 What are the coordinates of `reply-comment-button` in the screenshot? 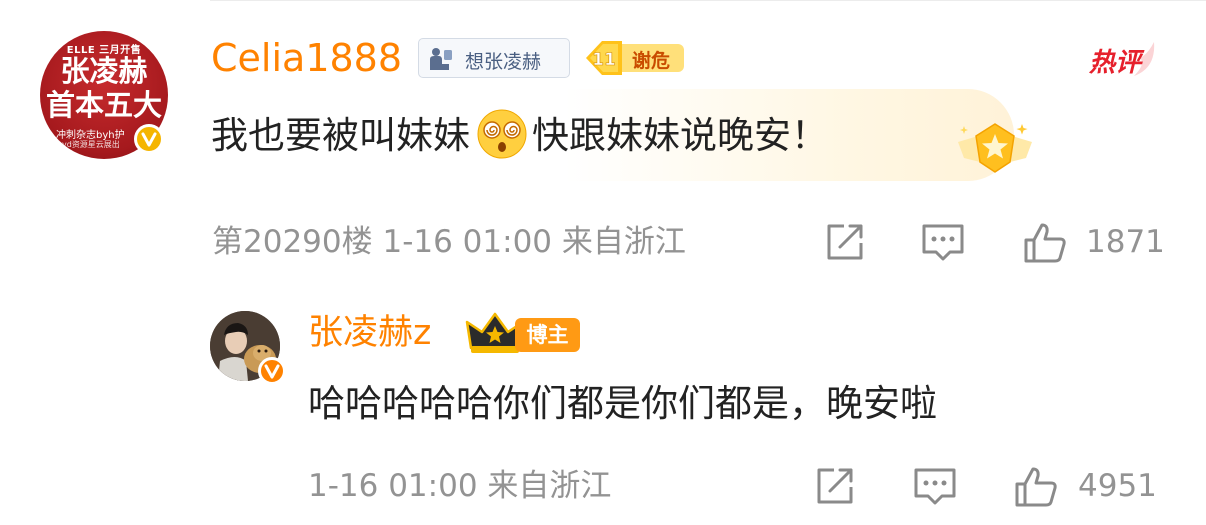 It's located at (935, 486).